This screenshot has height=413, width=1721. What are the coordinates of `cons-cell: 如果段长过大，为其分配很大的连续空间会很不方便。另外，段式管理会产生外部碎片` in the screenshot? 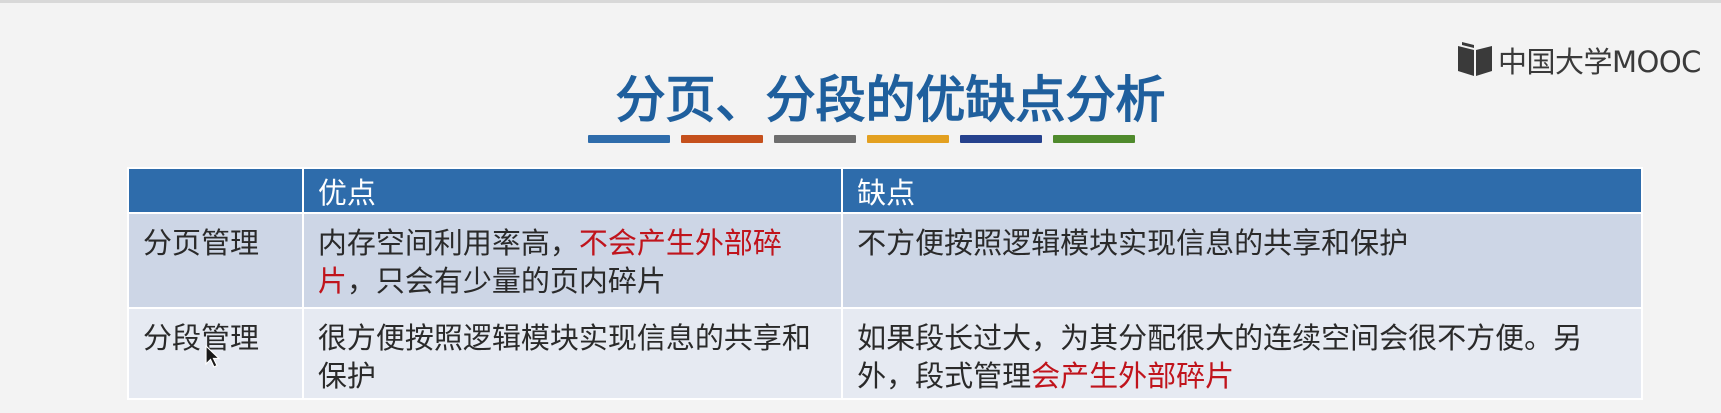 It's located at (1242, 353).